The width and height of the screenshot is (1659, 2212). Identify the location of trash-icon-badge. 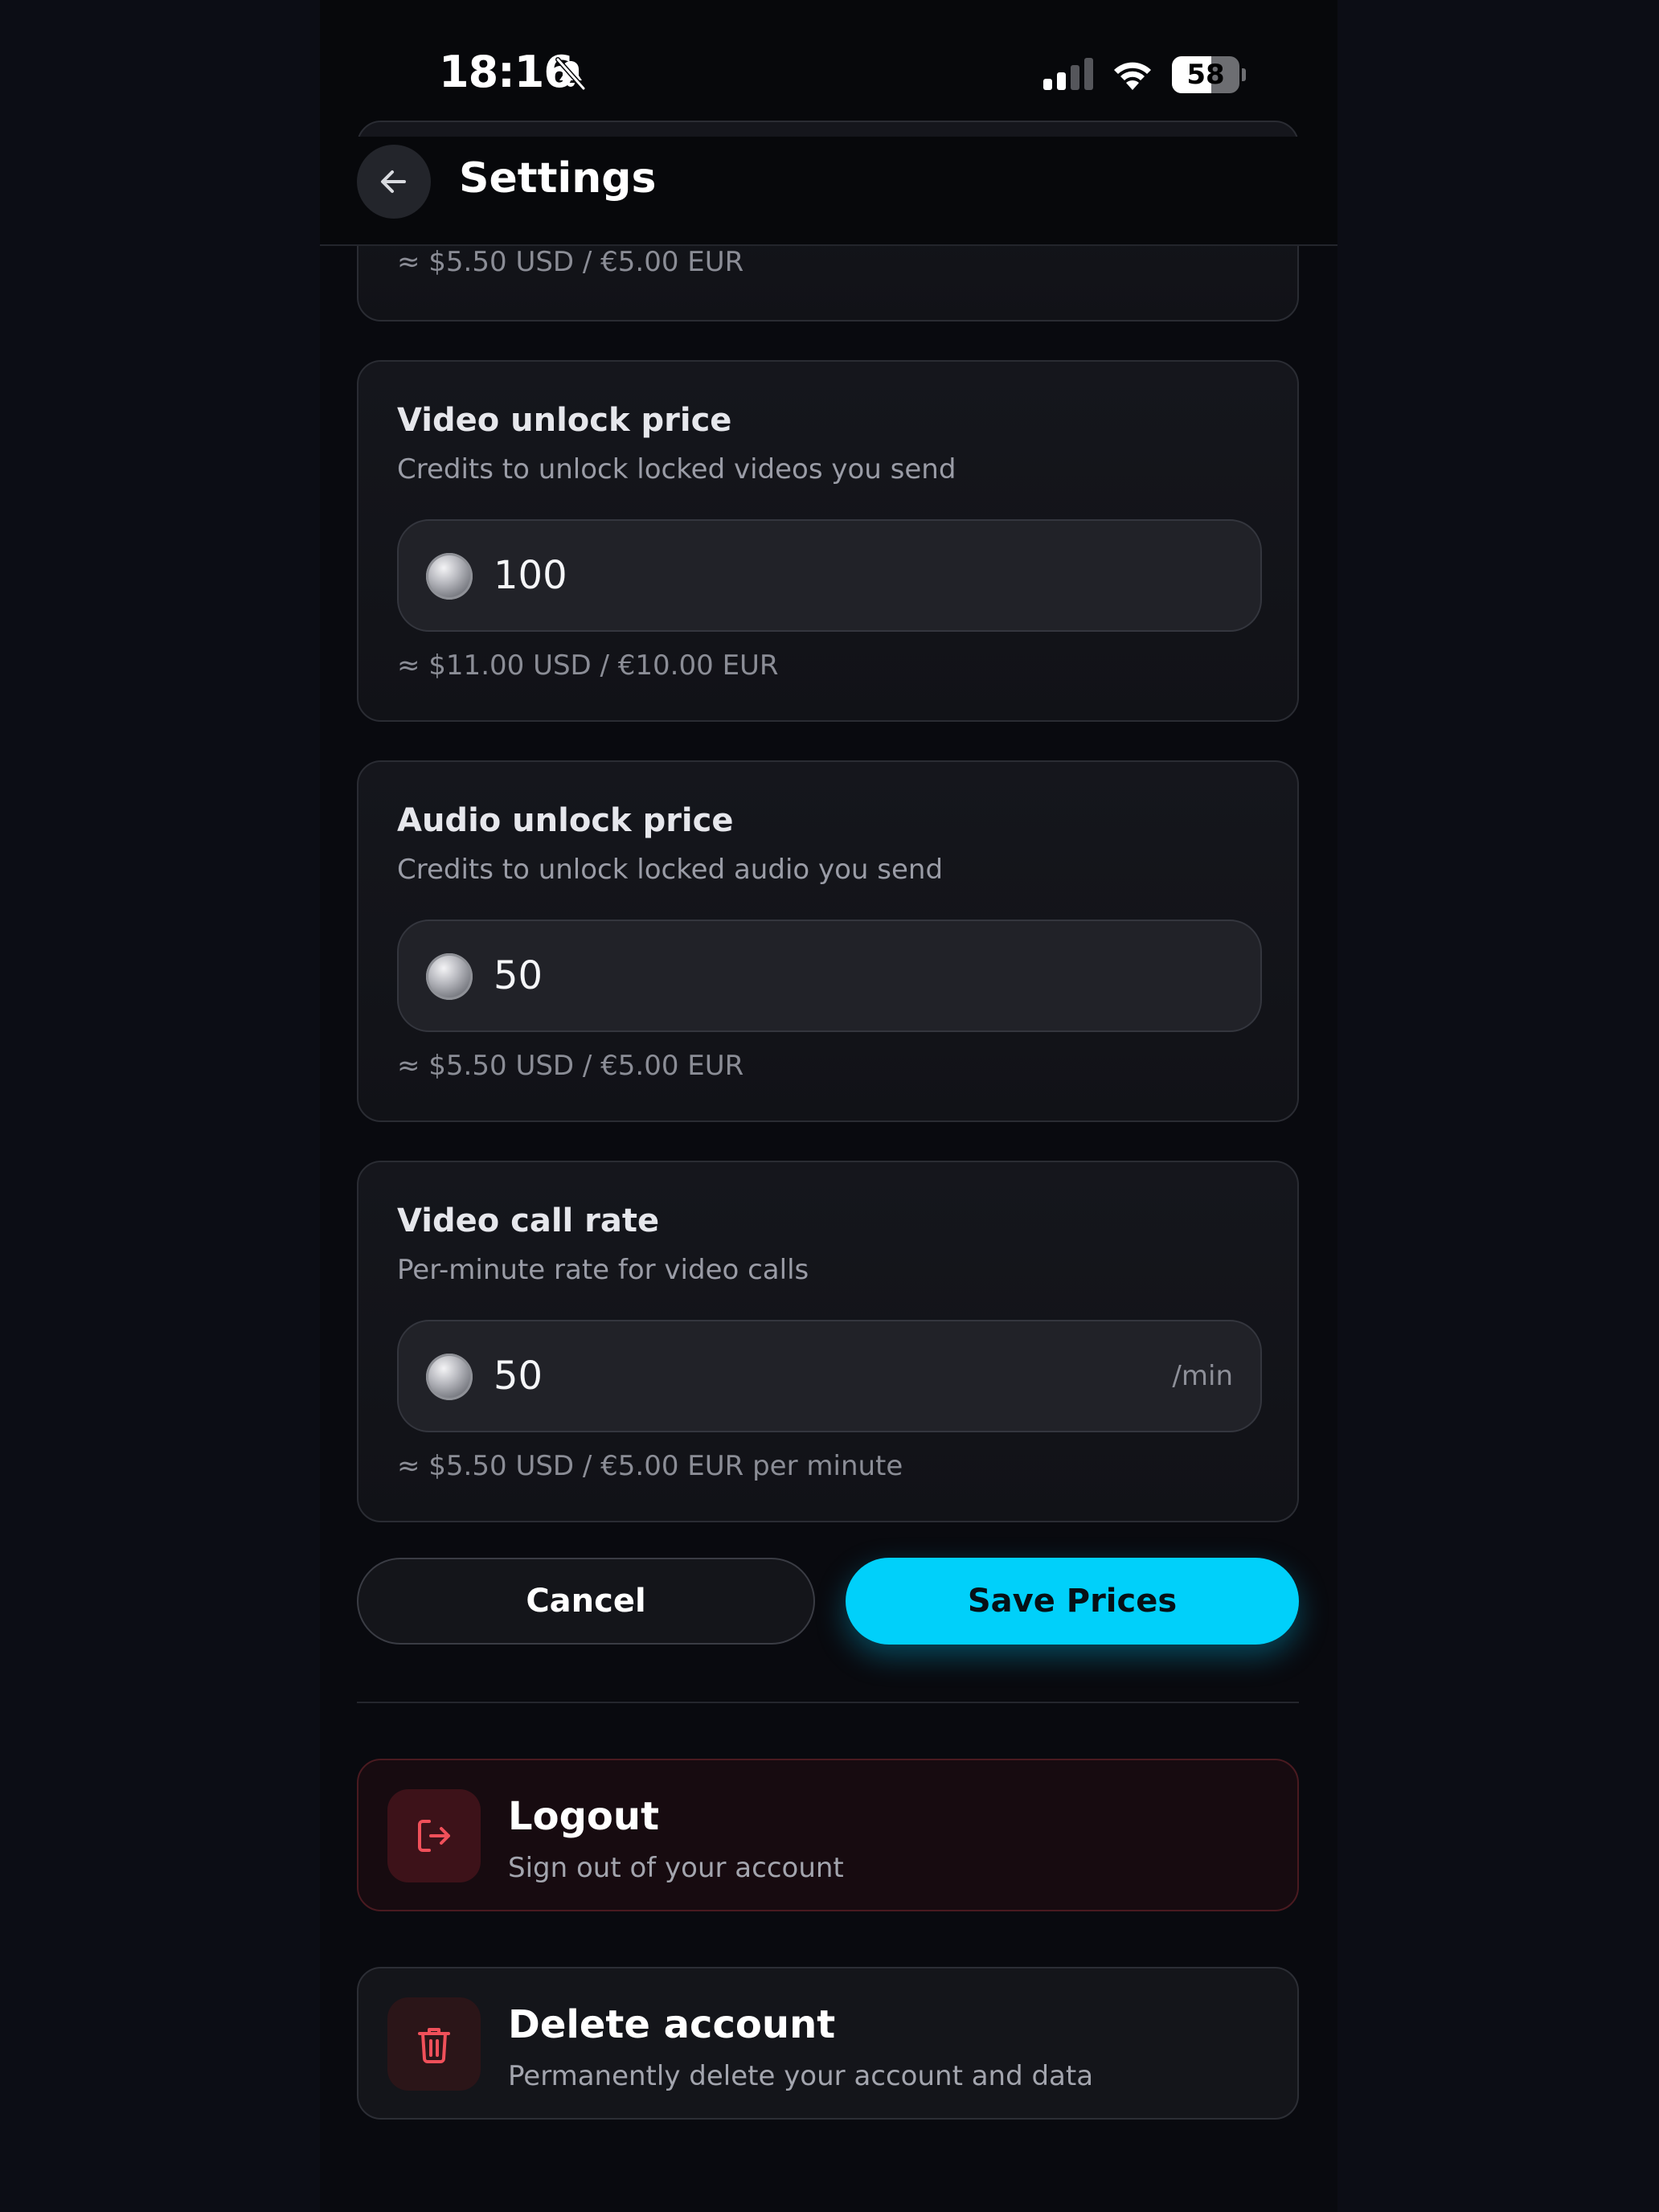
(434, 2044).